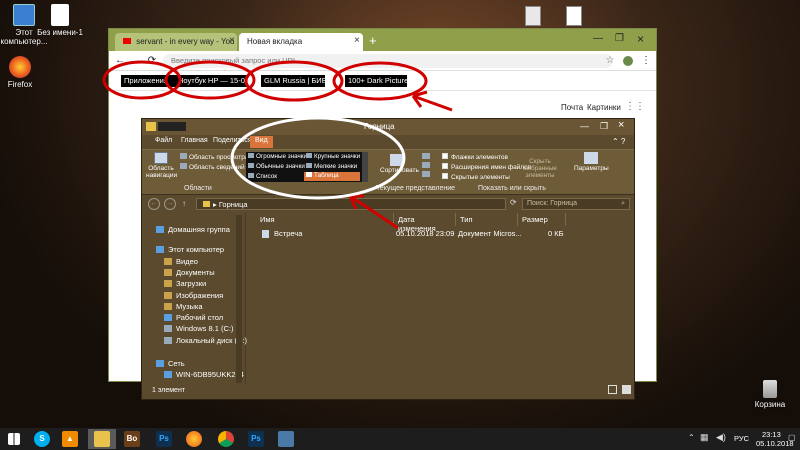 The width and height of the screenshot is (800, 450). I want to click on windows-icon, so click(14, 439).